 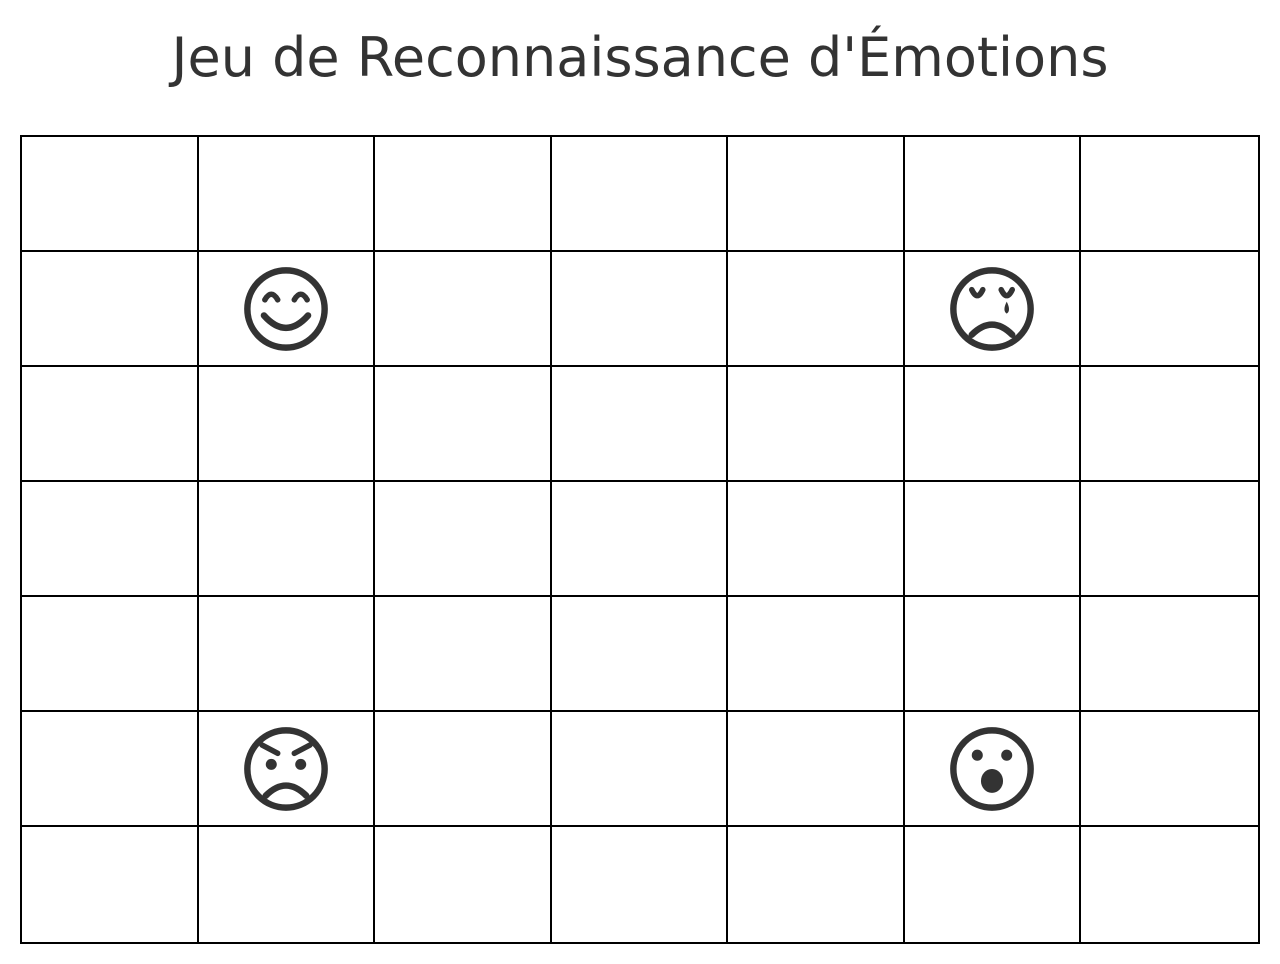 I want to click on smiling-face-icon, so click(x=285, y=308).